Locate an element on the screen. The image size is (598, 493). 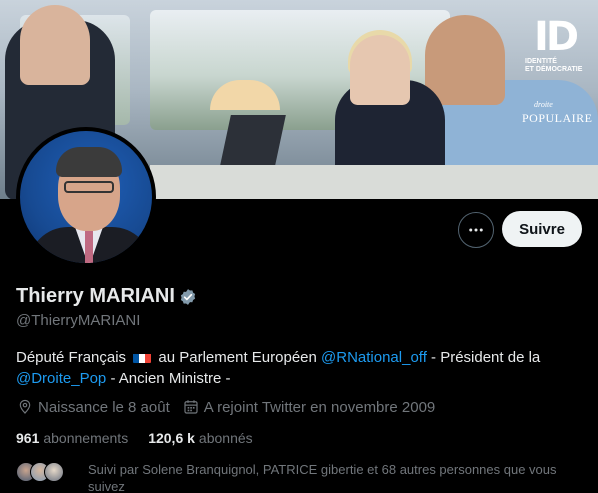
follower-avatars is located at coordinates (45, 472).